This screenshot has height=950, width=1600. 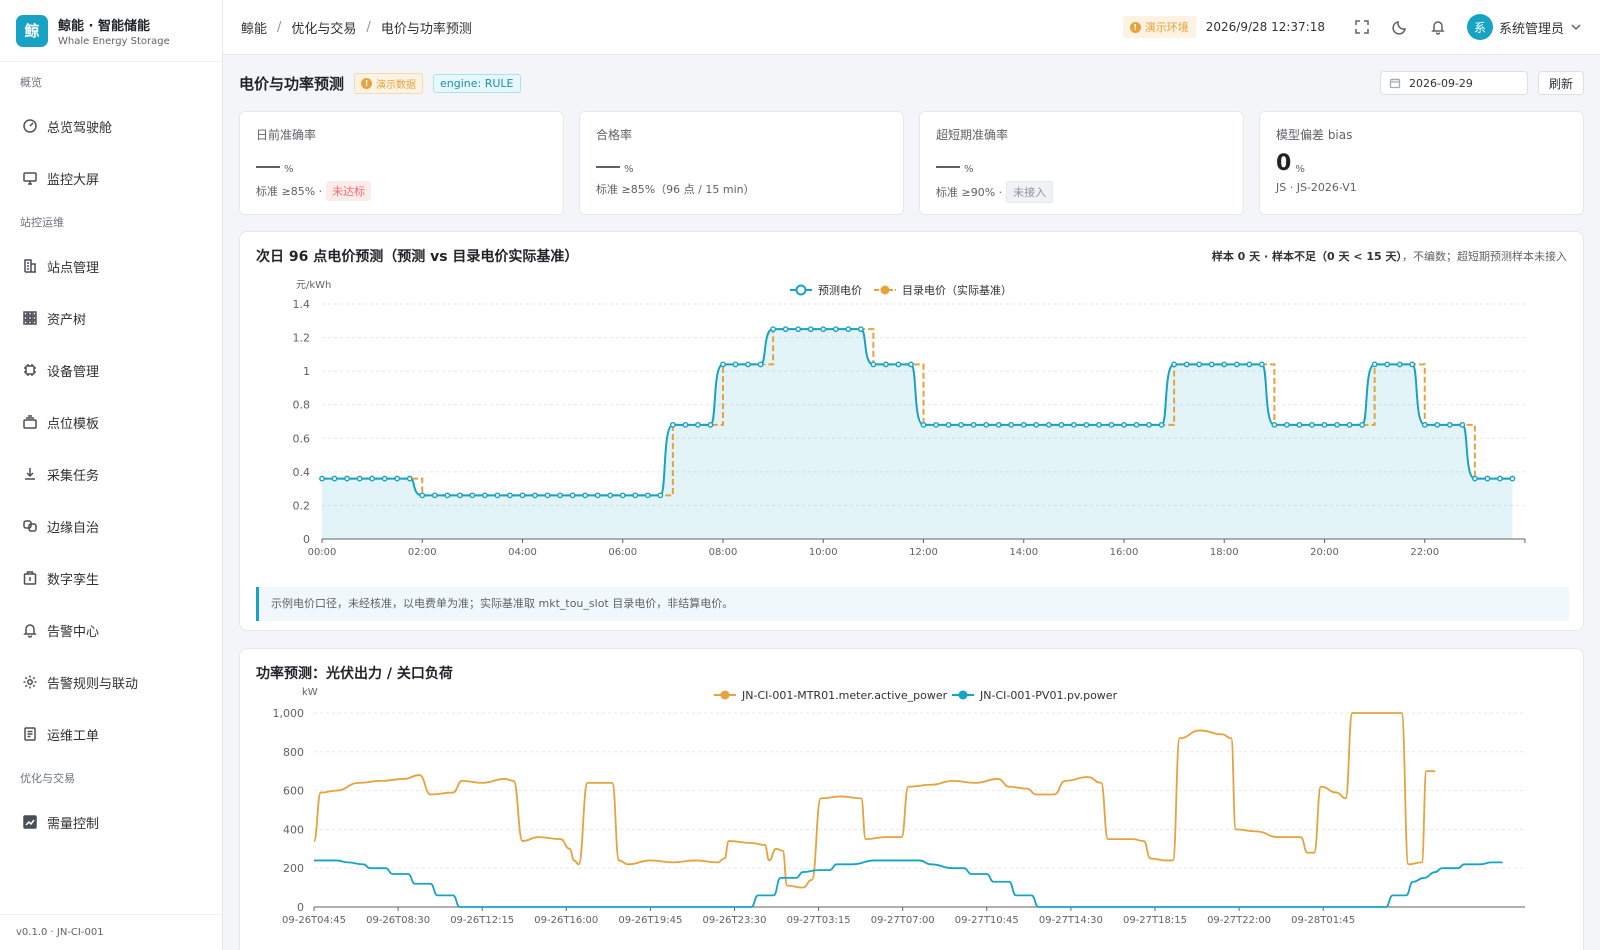 I want to click on sidebar-item: 边缘自治, so click(x=111, y=526).